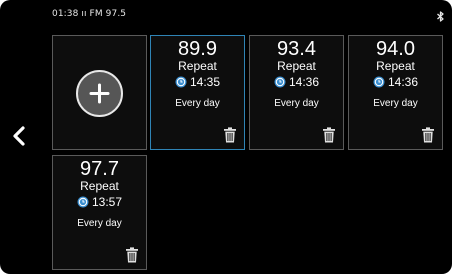  Describe the element at coordinates (395, 49) in the screenshot. I see `alarm-frequency: 94.0` at that location.